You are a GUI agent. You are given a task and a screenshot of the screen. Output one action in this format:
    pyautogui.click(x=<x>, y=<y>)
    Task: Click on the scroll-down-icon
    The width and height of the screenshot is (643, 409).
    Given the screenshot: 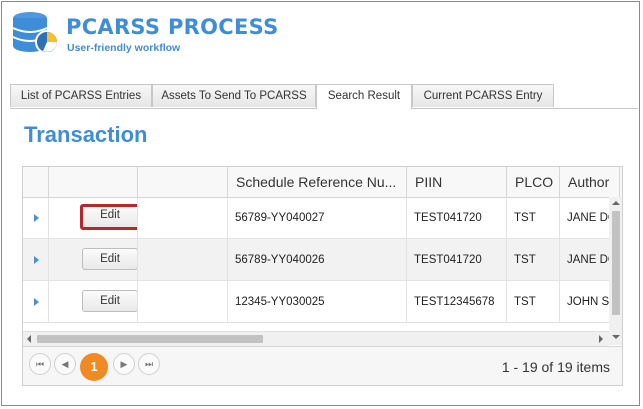 What is the action you would take?
    pyautogui.click(x=616, y=337)
    